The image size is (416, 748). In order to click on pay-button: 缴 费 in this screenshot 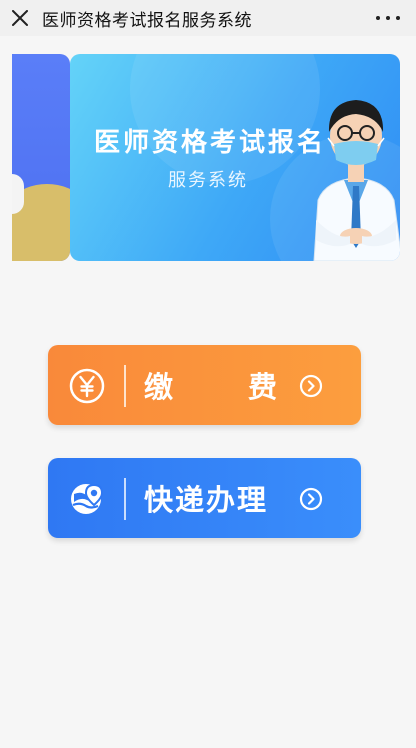, I will do `click(204, 385)`.